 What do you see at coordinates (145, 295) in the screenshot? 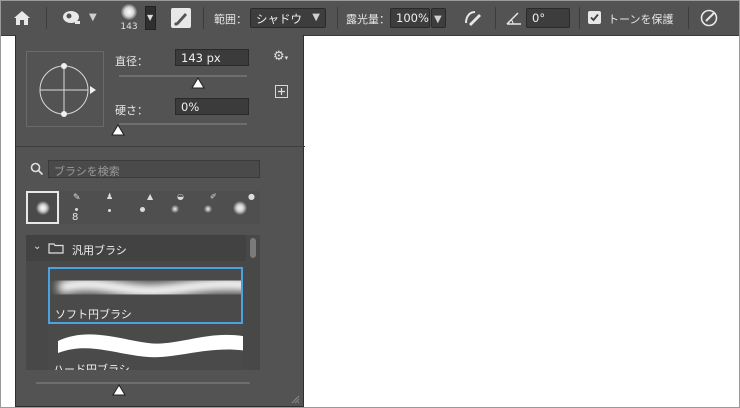
I see `brush-preset-item: ソフト円ブラシ` at bounding box center [145, 295].